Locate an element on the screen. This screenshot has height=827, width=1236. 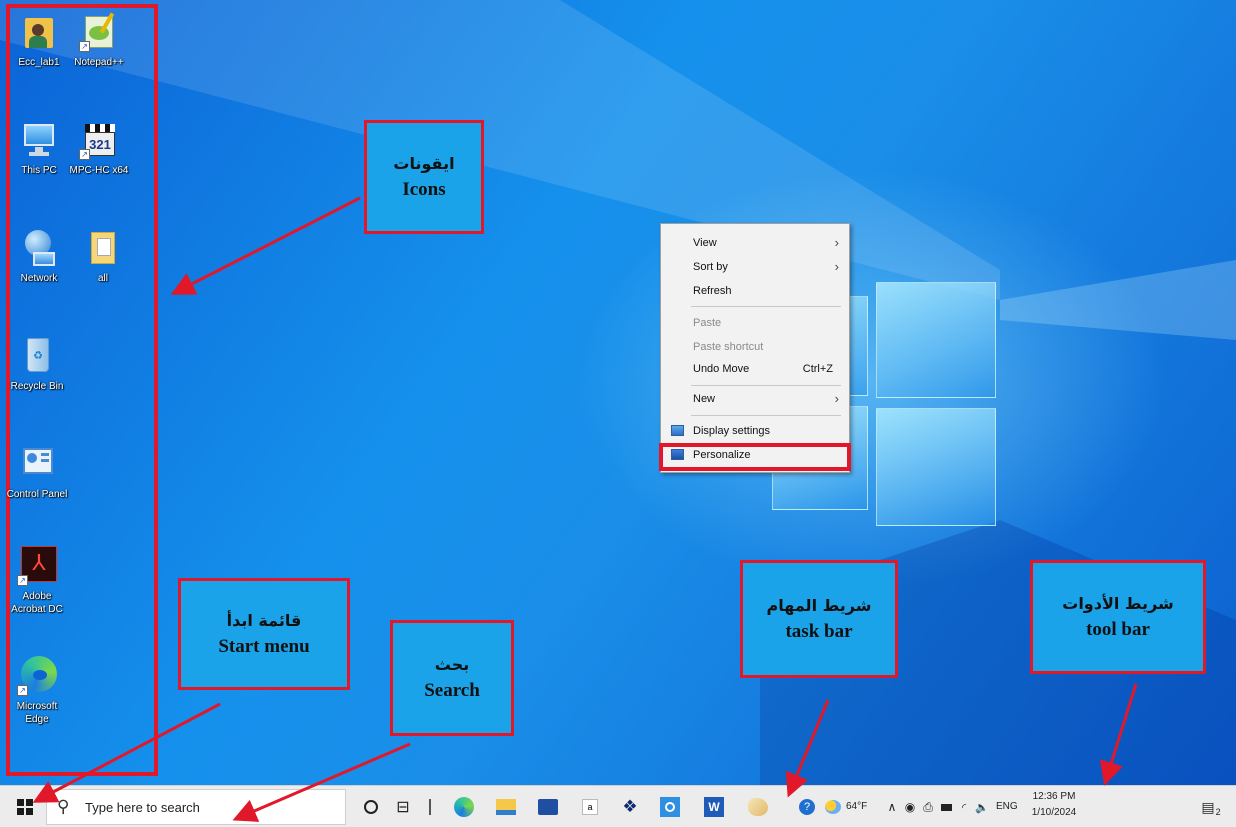
desktop-icon-control-panel: Control Panel is located at coordinates (37, 472).